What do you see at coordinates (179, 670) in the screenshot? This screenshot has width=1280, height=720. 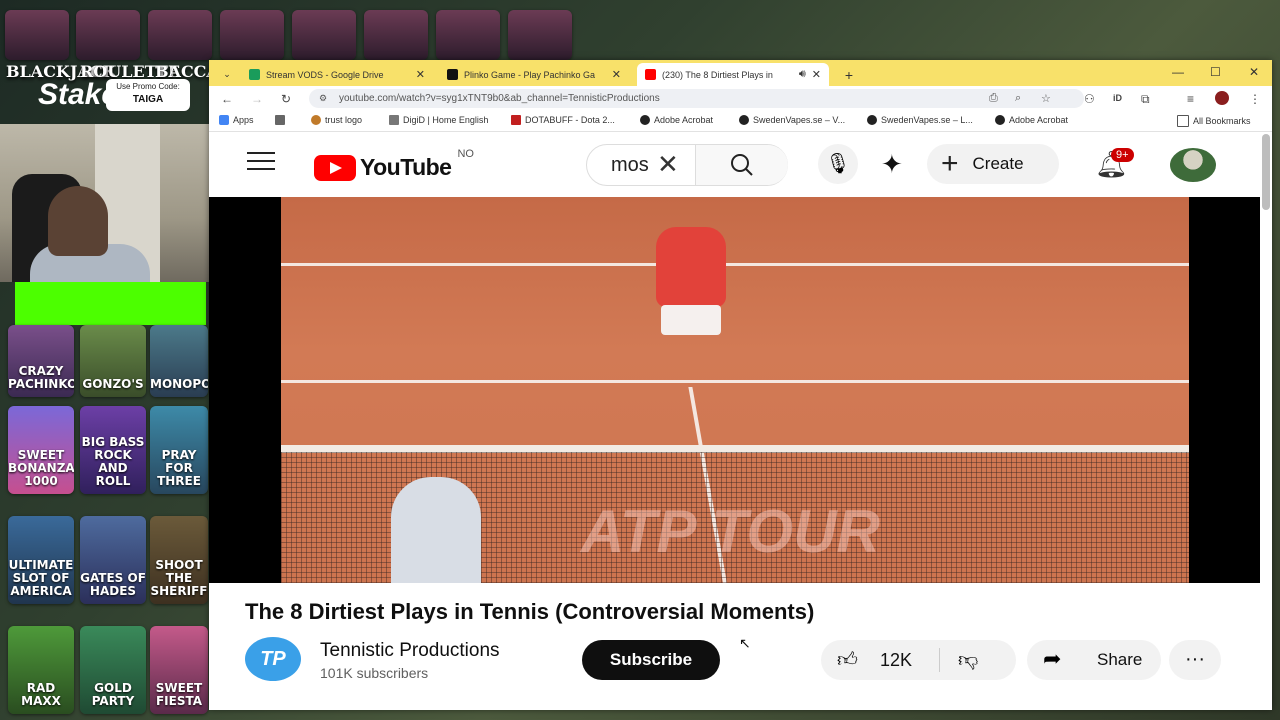 I see `game-tile: SWEET FIESTA` at bounding box center [179, 670].